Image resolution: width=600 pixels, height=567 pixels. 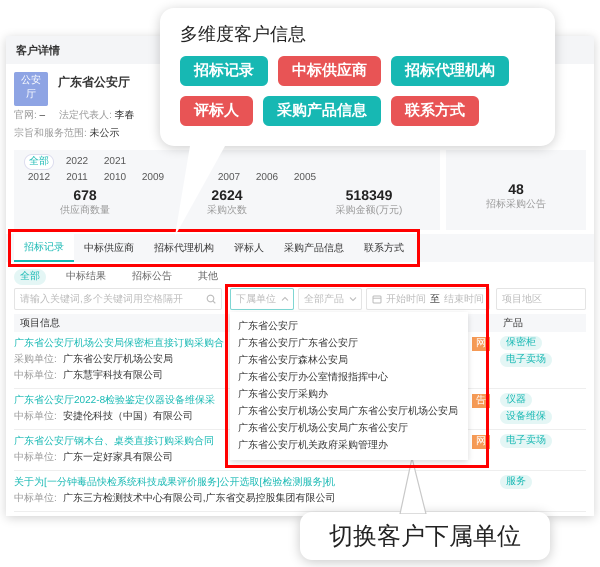 What do you see at coordinates (349, 326) in the screenshot?
I see `dropdown-option: 广东省公安厅` at bounding box center [349, 326].